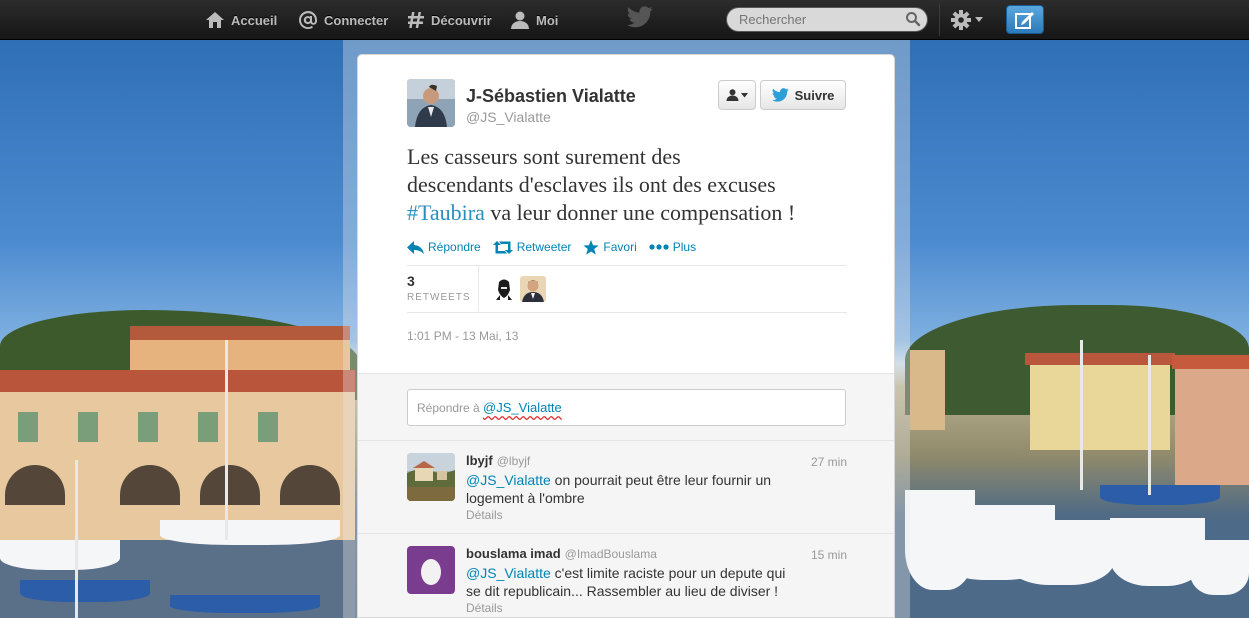  I want to click on reply-composer-area: Répondre à @JS_Vialatte, so click(626, 407).